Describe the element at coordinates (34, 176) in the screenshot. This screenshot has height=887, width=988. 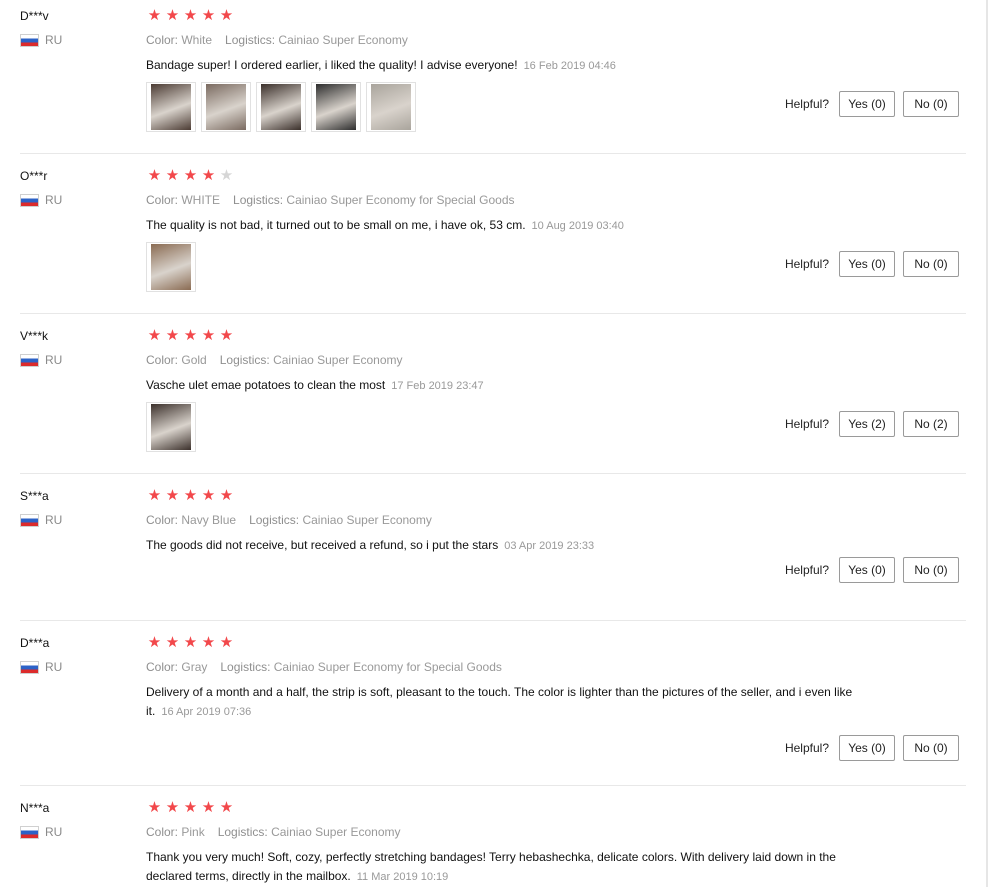
I see `reviewer-name: O***r` at that location.